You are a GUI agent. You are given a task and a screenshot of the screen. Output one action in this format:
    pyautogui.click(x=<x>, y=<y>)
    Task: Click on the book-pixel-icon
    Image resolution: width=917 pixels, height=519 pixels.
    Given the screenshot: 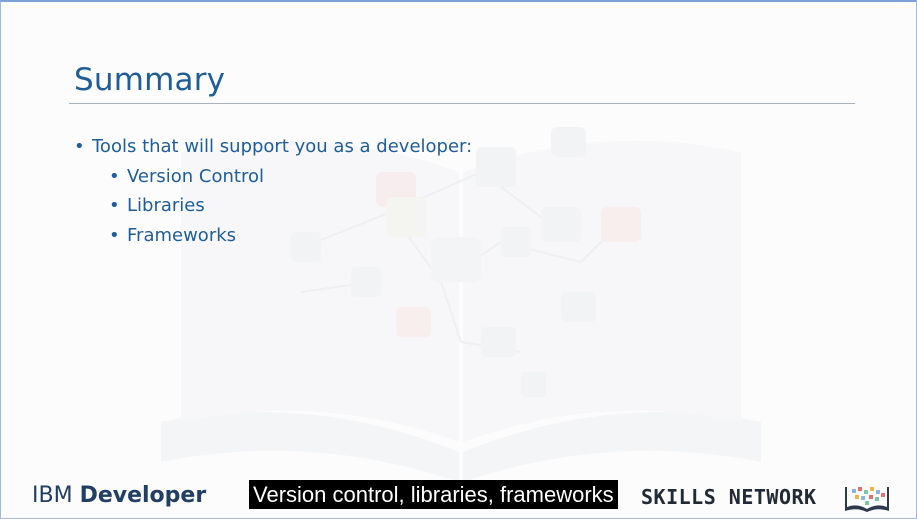 What is the action you would take?
    pyautogui.click(x=867, y=499)
    